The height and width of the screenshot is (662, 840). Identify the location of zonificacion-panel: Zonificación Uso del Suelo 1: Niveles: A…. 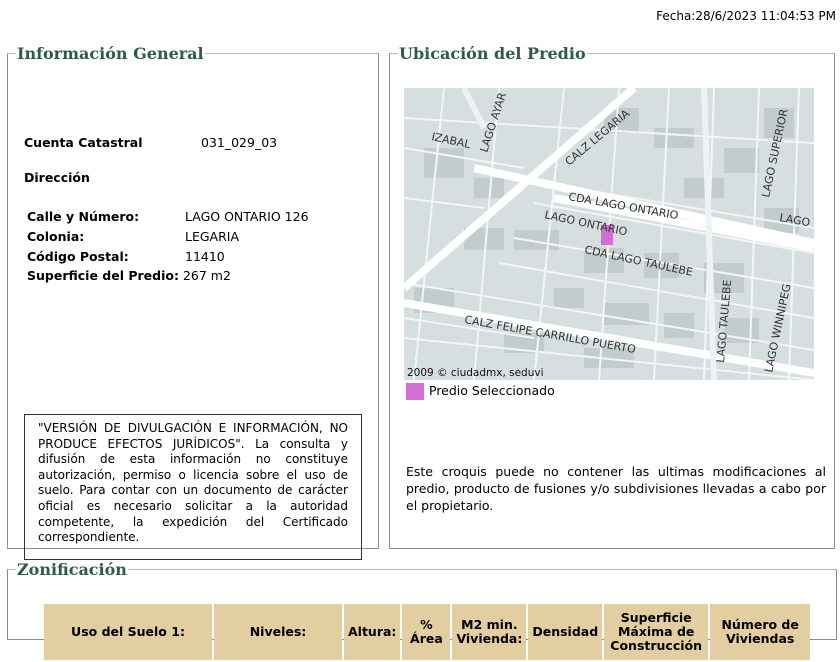
(422, 610).